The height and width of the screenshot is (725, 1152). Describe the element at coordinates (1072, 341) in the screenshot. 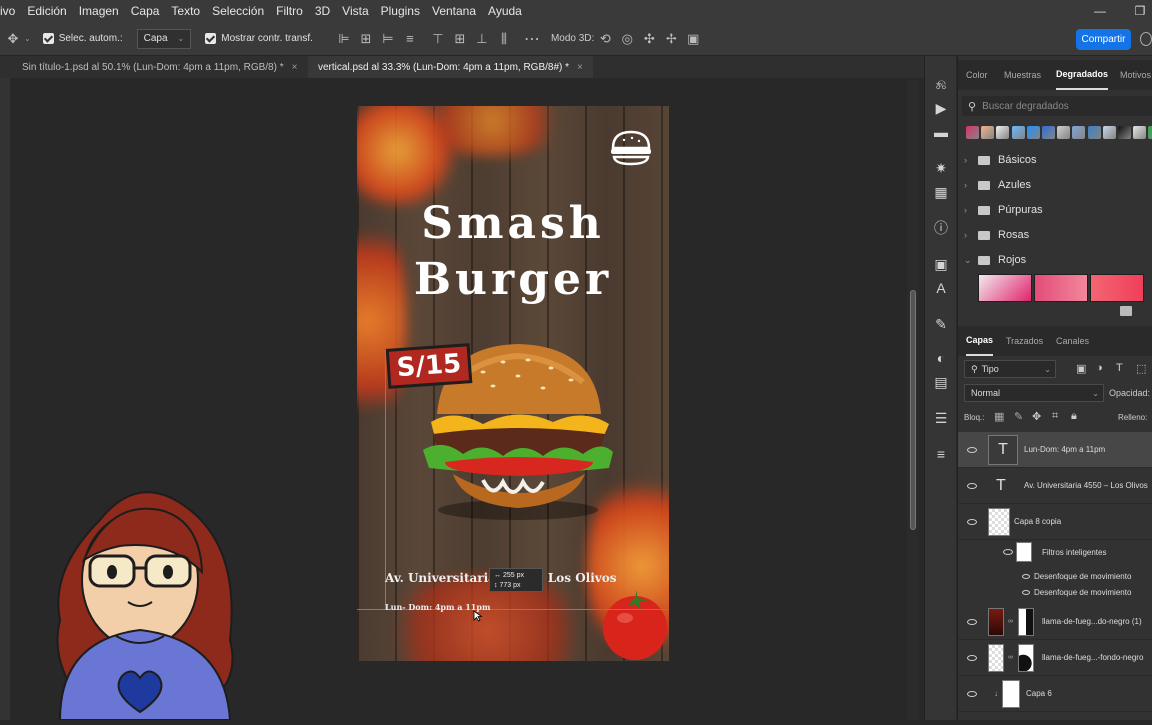

I see `tab-canales: Canales` at that location.